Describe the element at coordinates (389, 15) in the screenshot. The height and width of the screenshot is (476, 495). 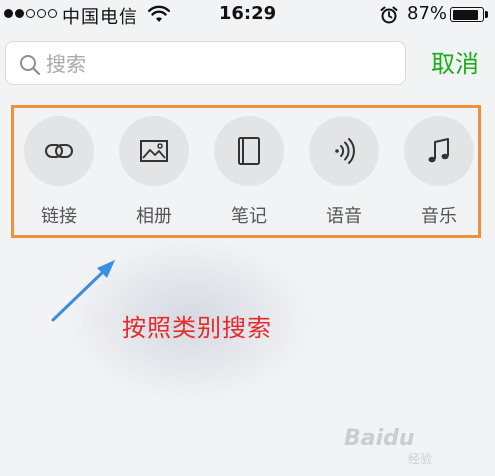
I see `alarm-icon` at that location.